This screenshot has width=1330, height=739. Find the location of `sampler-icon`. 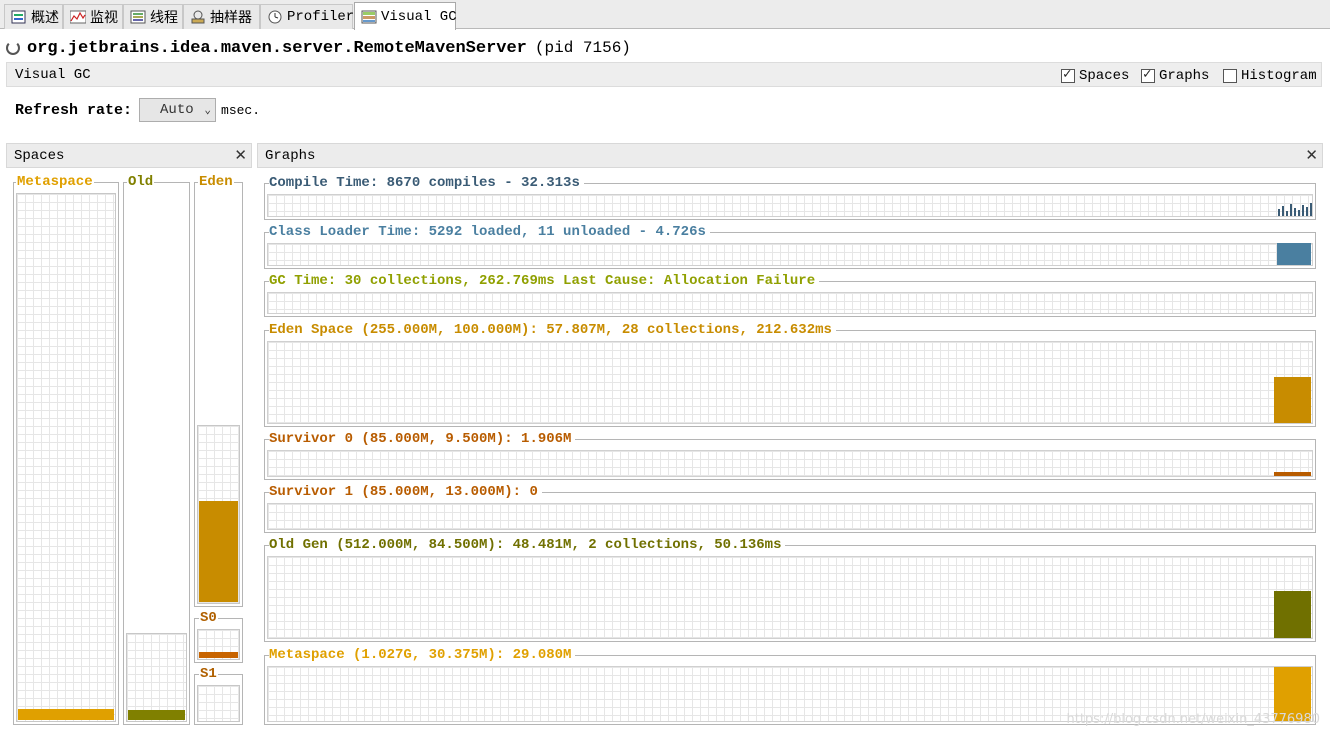

sampler-icon is located at coordinates (198, 17).